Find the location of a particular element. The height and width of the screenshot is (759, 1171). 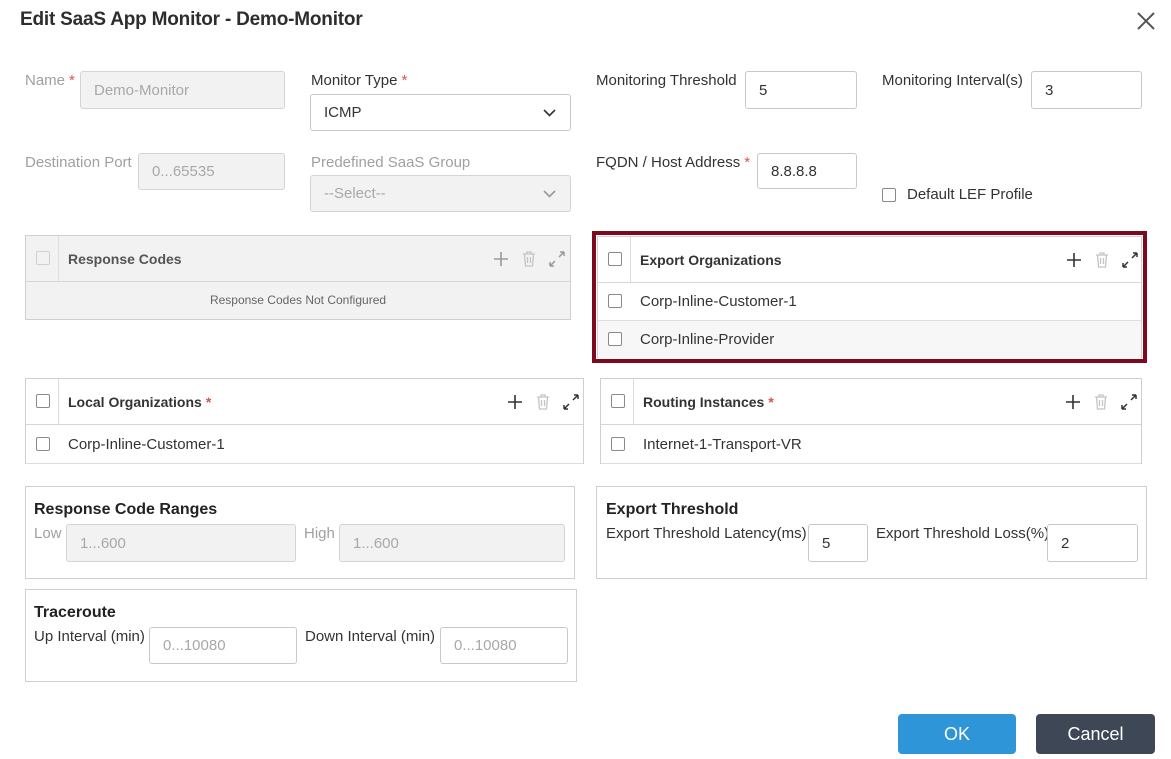

default-lef-profile-label: Default LEF Profile is located at coordinates (970, 194).